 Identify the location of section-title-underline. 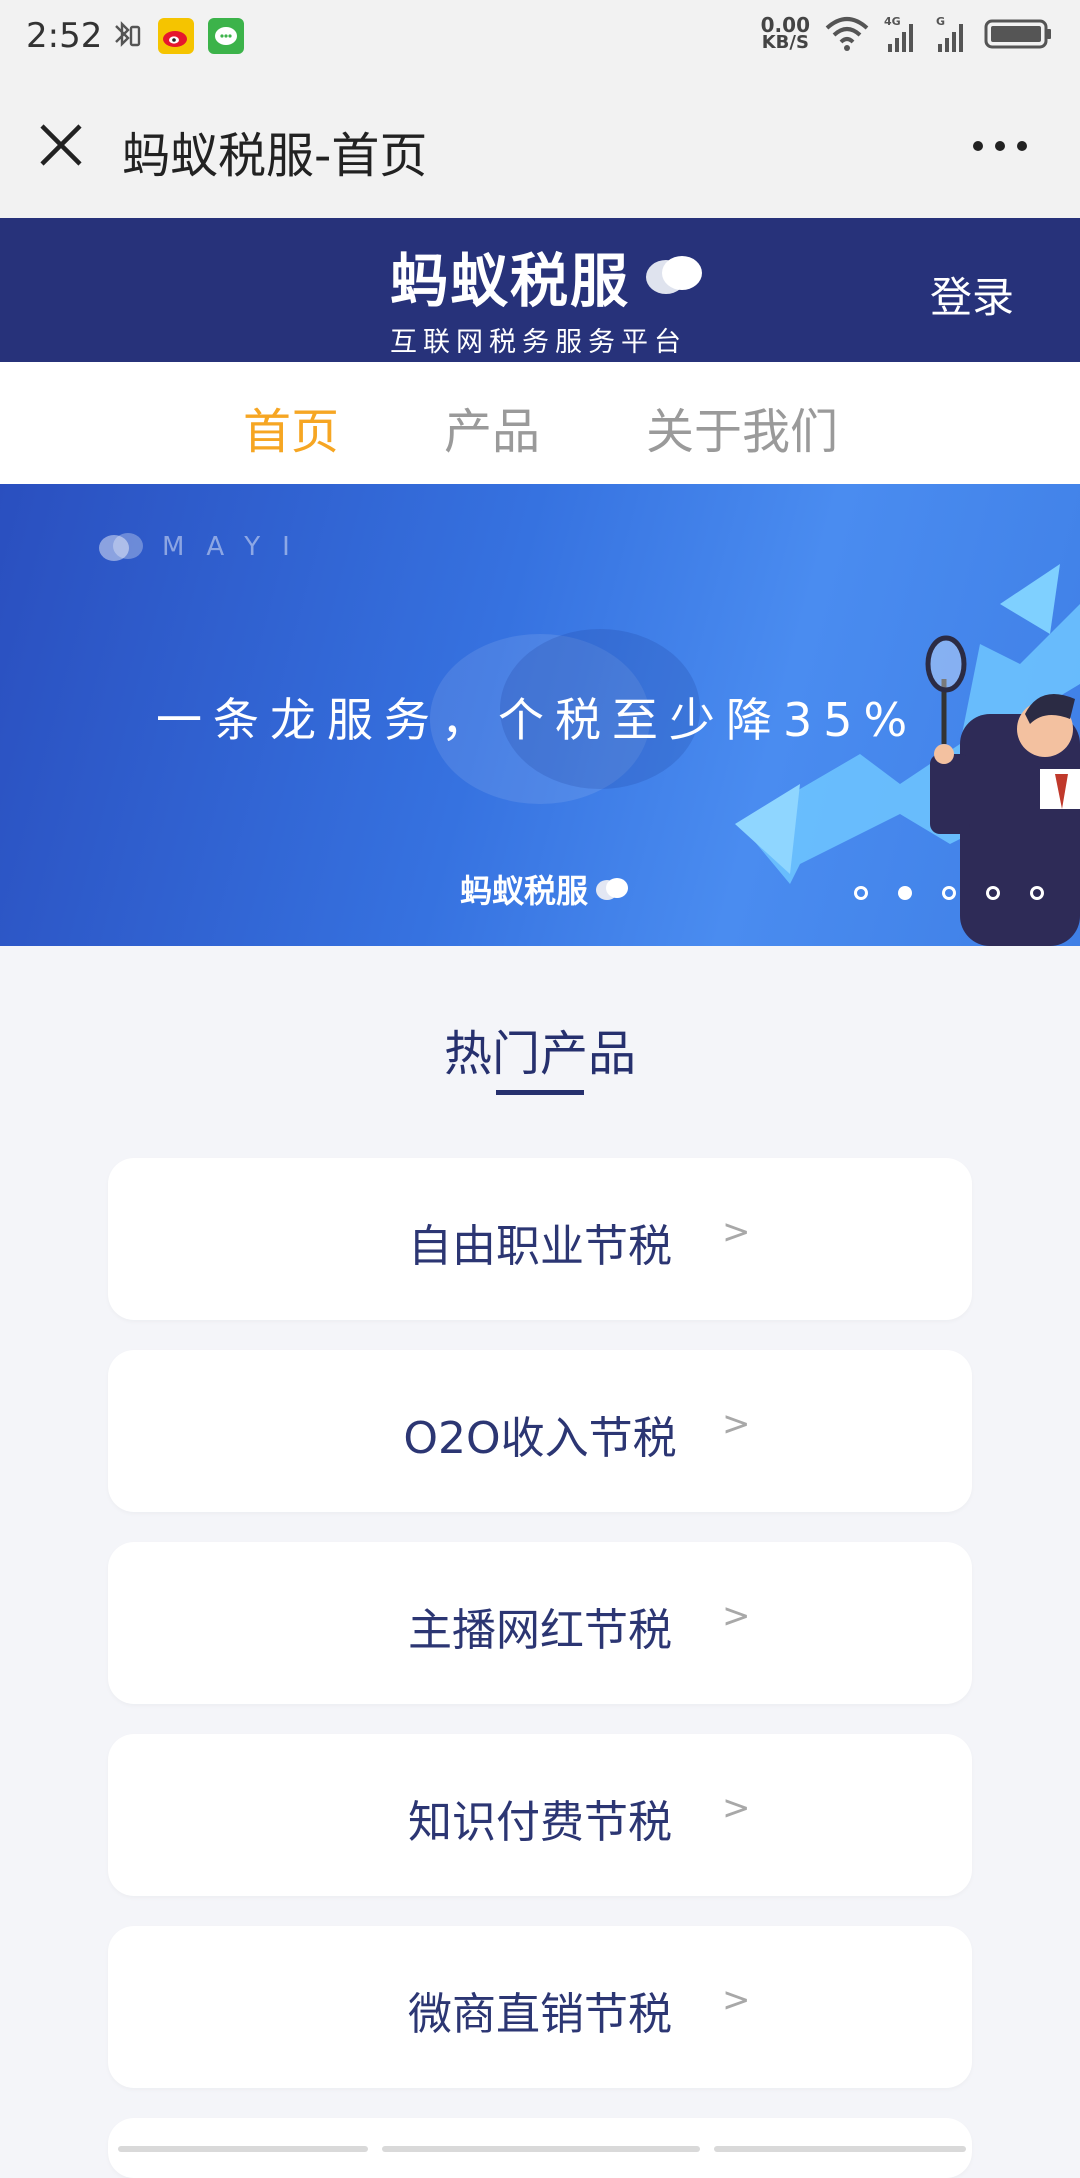
(540, 1092).